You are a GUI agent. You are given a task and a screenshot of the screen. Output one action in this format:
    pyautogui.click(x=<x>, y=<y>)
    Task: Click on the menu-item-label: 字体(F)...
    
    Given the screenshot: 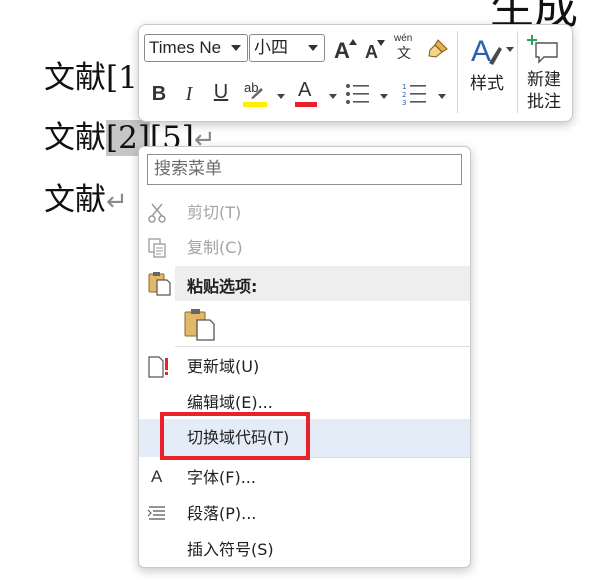 What is the action you would take?
    pyautogui.click(x=221, y=477)
    